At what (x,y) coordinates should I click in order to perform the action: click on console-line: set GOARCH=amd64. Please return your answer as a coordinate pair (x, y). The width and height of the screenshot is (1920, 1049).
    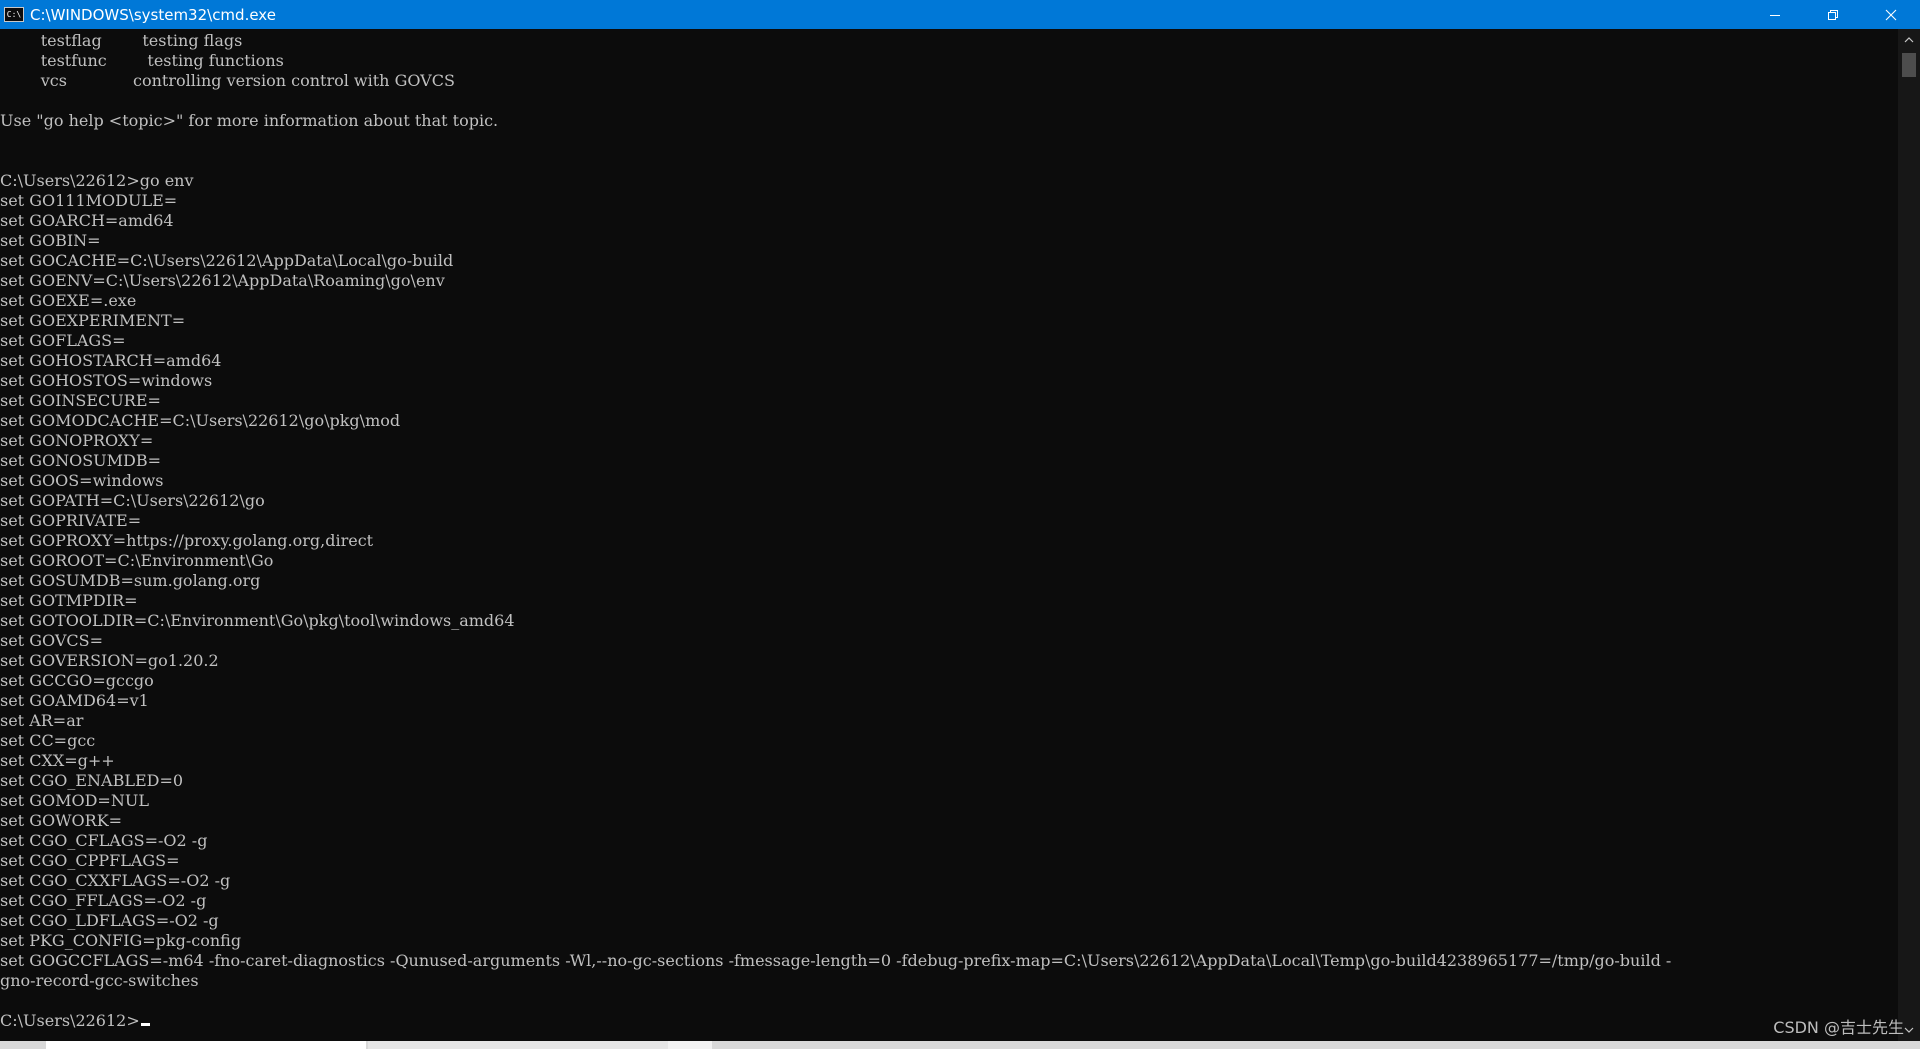
    Looking at the image, I should click on (87, 220).